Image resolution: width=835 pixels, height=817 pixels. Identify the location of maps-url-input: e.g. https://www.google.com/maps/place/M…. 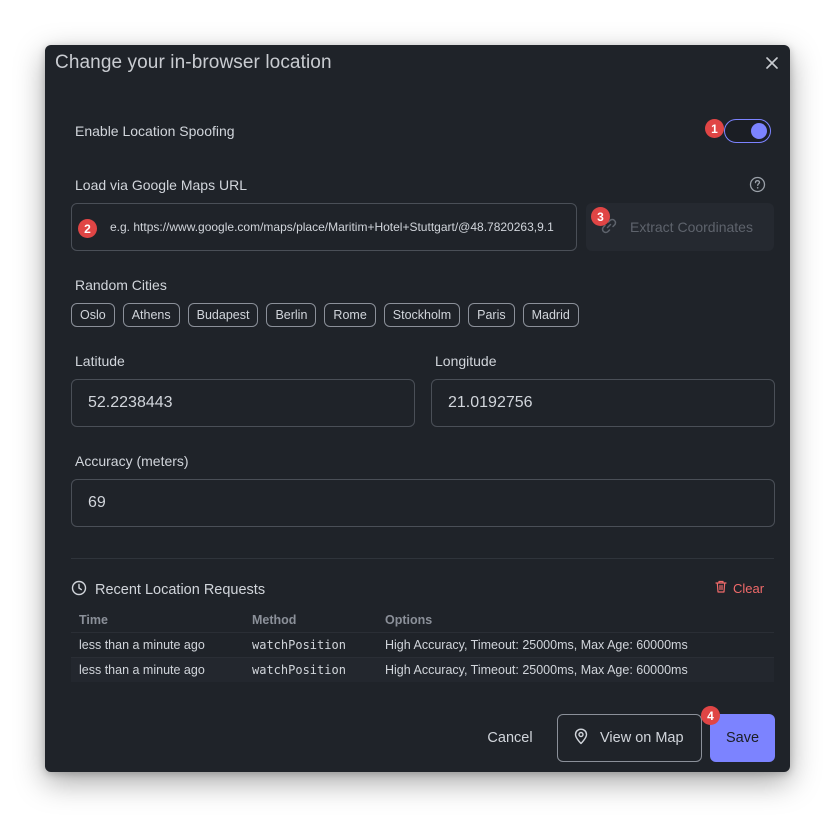
(324, 227).